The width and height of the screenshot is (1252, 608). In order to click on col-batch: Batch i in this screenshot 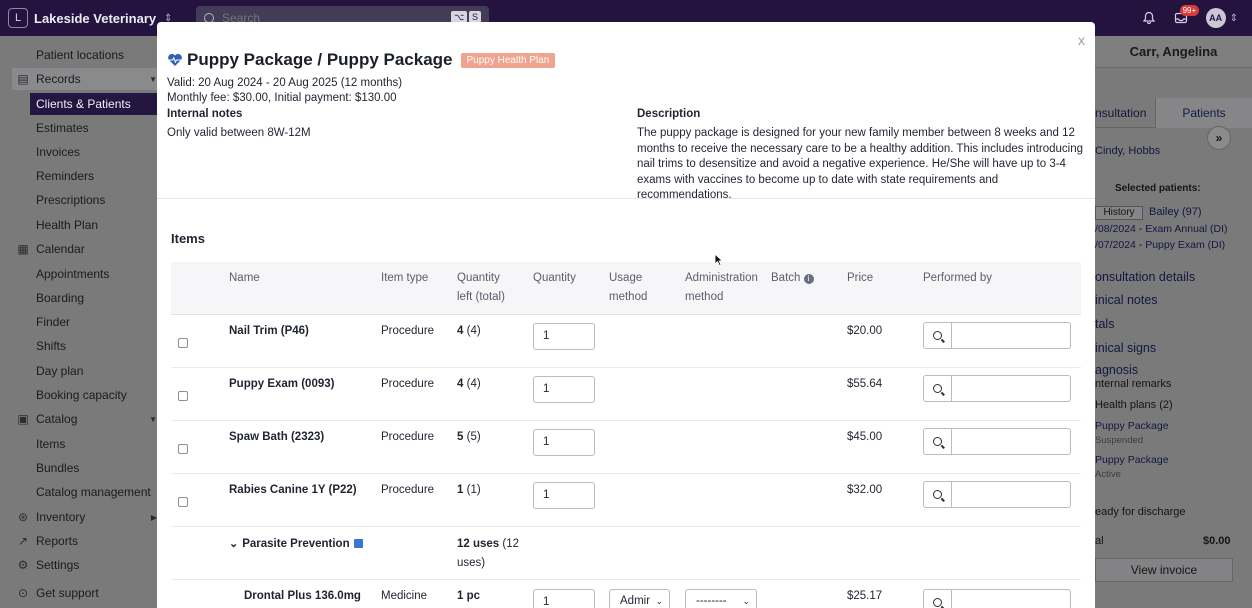, I will do `click(792, 278)`.